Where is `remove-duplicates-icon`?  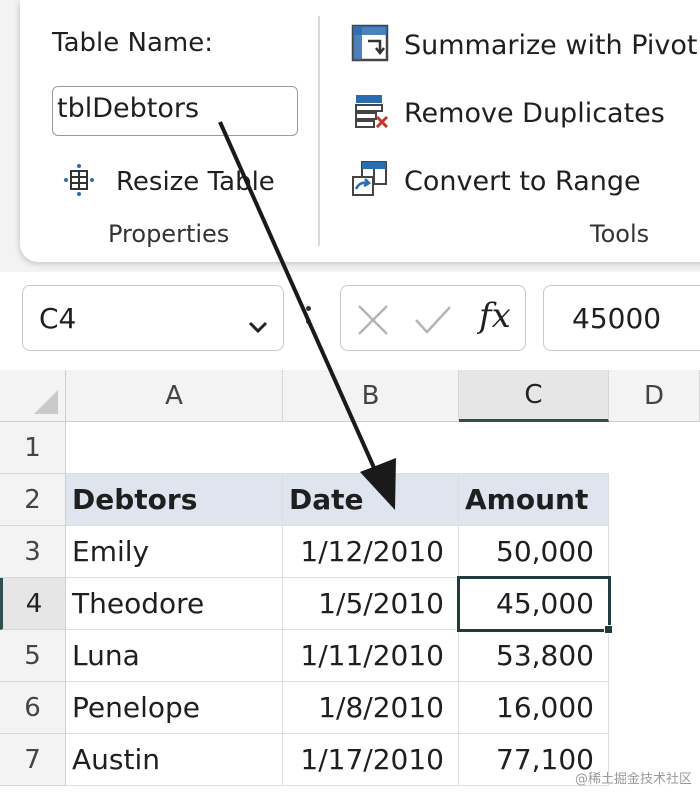 remove-duplicates-icon is located at coordinates (370, 113).